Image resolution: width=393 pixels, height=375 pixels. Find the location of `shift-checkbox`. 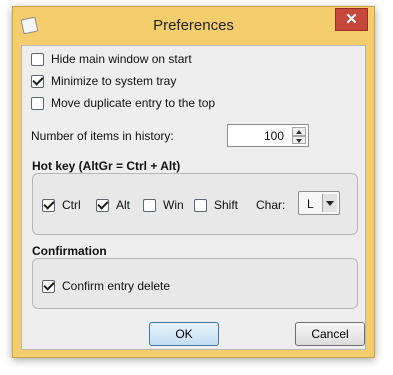

shift-checkbox is located at coordinates (200, 205).